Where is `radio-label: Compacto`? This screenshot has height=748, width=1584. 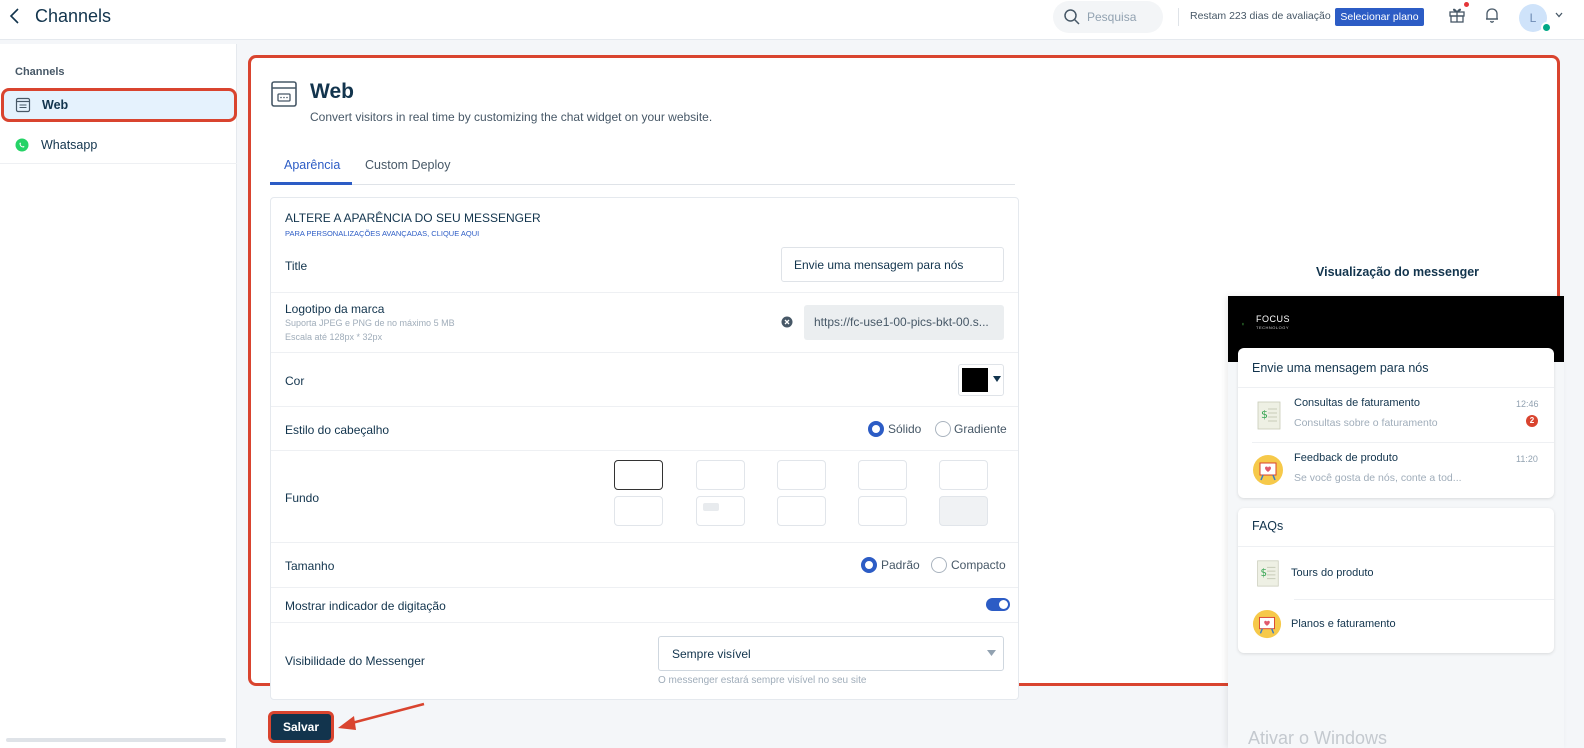
radio-label: Compacto is located at coordinates (978, 565).